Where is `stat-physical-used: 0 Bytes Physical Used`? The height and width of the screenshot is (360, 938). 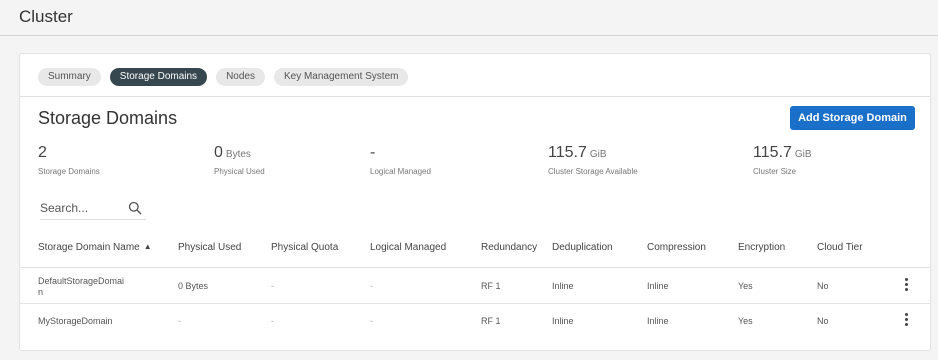
stat-physical-used: 0 Bytes Physical Used is located at coordinates (239, 160).